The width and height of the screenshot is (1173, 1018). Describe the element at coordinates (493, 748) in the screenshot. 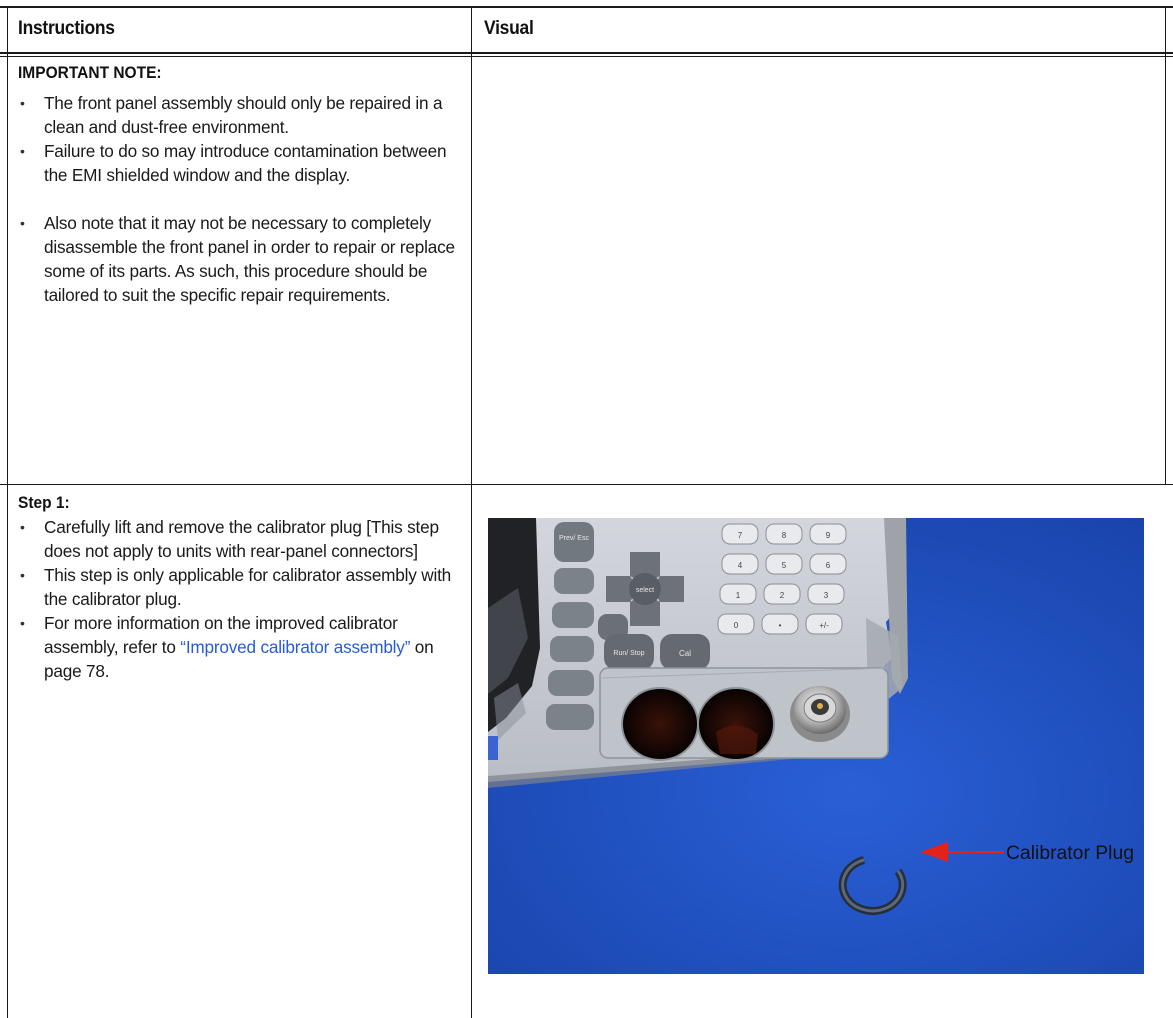

I see `blue-indicator` at that location.